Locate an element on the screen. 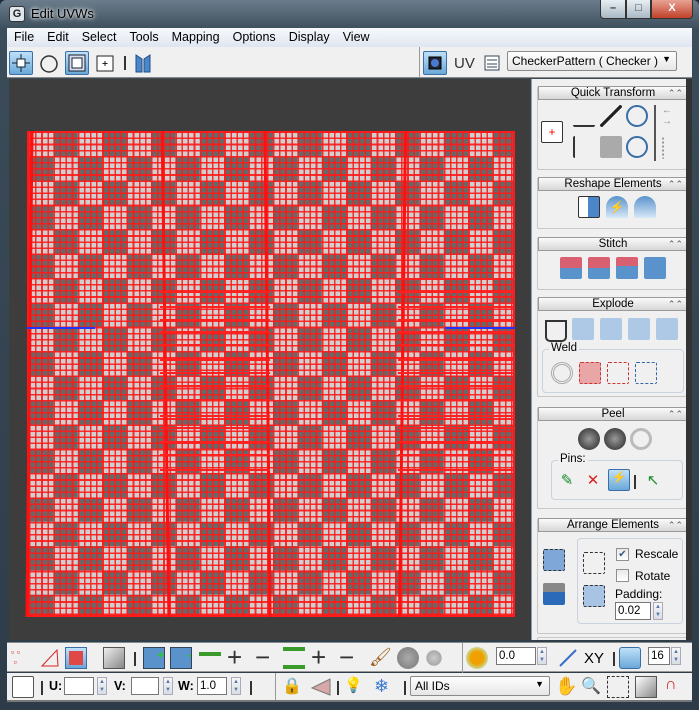 This screenshot has height=710, width=699. paint-grow-icon is located at coordinates (408, 658).